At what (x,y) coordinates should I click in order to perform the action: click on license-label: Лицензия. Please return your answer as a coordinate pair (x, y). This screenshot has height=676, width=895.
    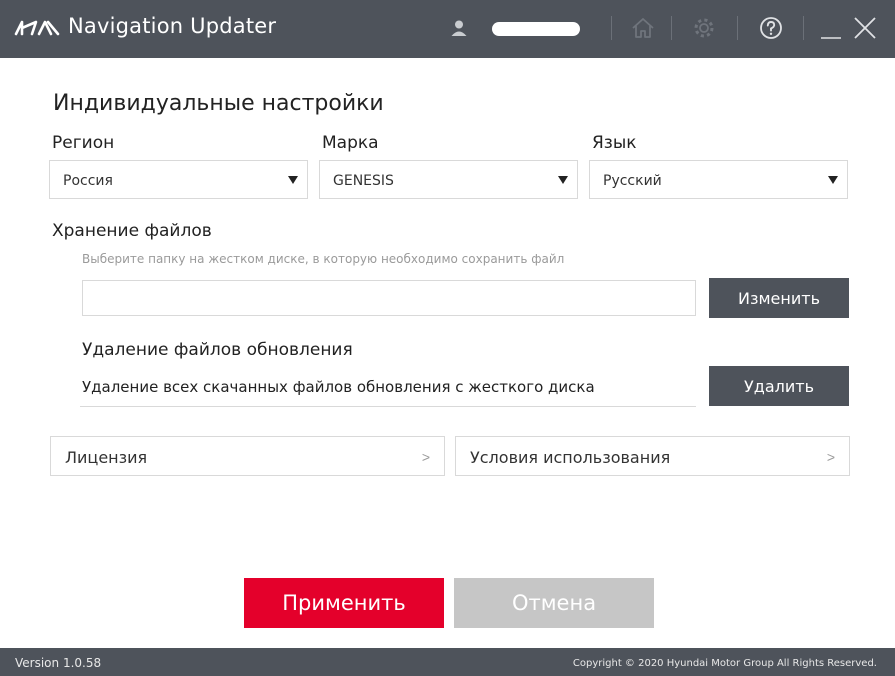
    Looking at the image, I should click on (106, 457).